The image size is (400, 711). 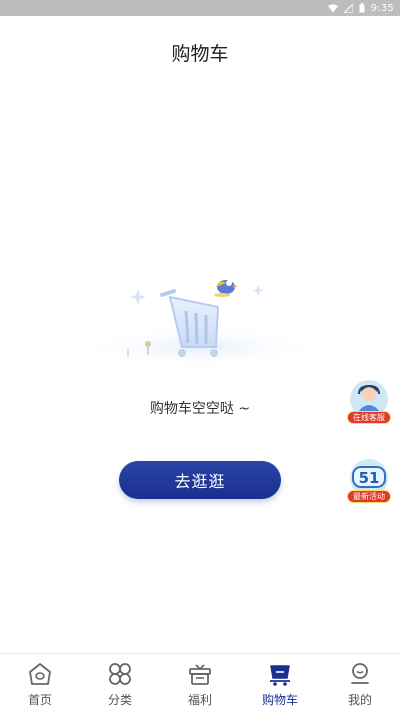 I want to click on category-icon, so click(x=120, y=674).